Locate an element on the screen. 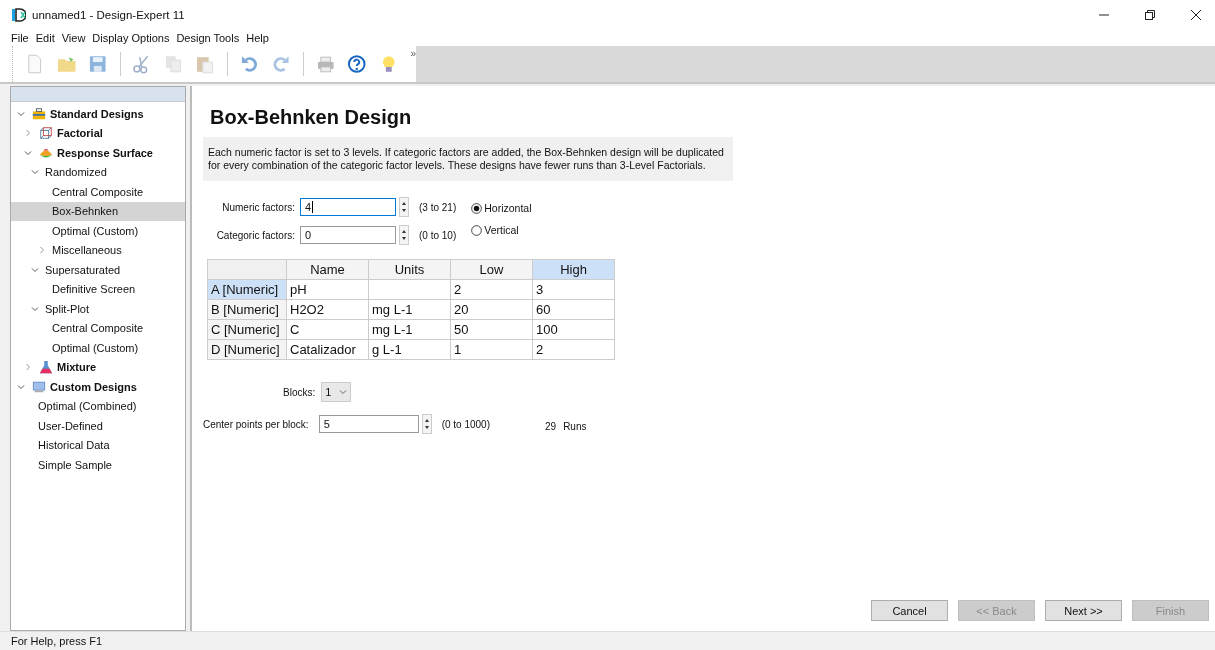 The image size is (1215, 650). column-header: Low is located at coordinates (491, 269).